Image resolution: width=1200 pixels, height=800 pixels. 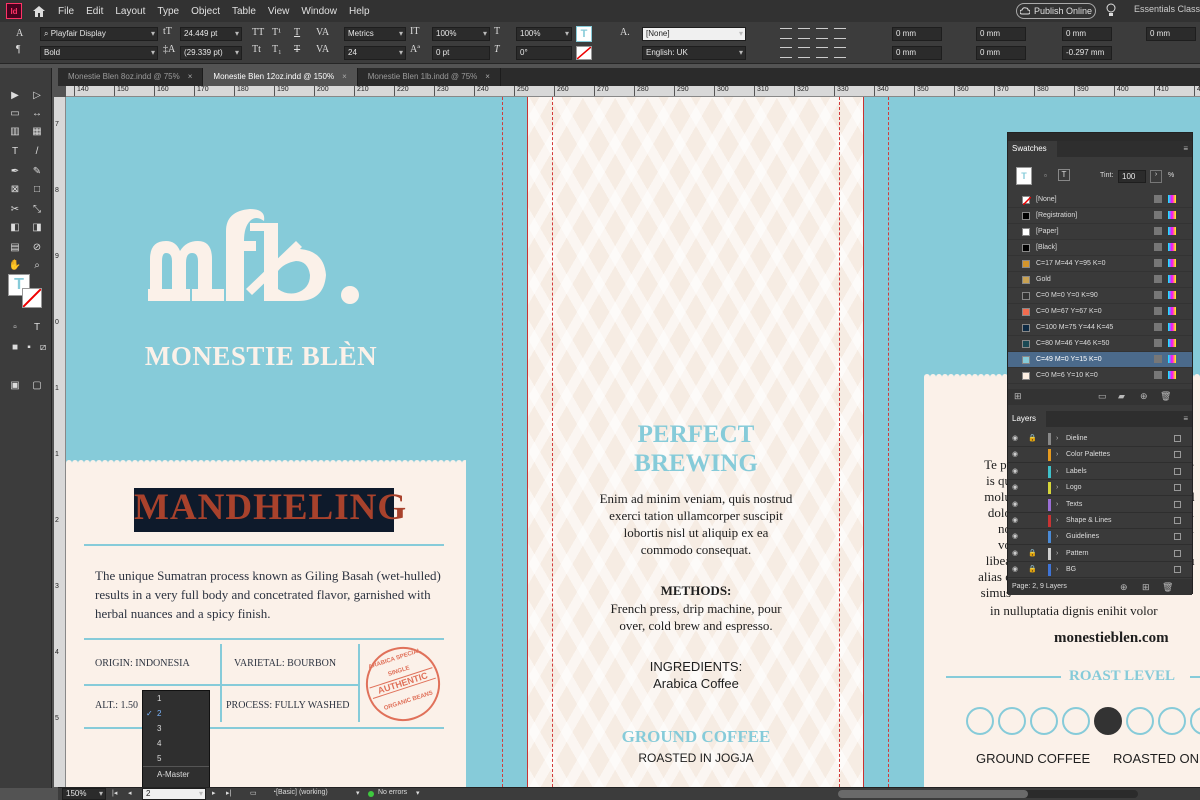 I want to click on panel-menu-icon: ≡, so click(x=1185, y=149).